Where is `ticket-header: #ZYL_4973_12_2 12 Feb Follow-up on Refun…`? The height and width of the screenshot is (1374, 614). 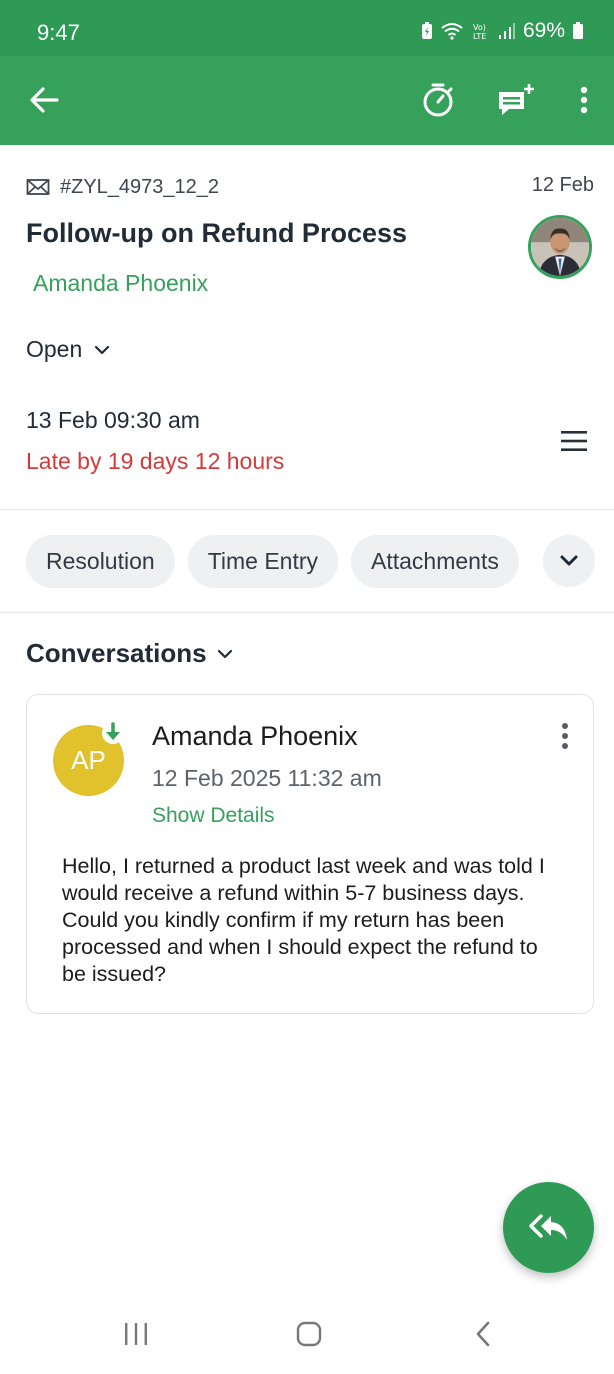
ticket-header: #ZYL_4973_12_2 12 Feb Follow-up on Refun… is located at coordinates (311, 235).